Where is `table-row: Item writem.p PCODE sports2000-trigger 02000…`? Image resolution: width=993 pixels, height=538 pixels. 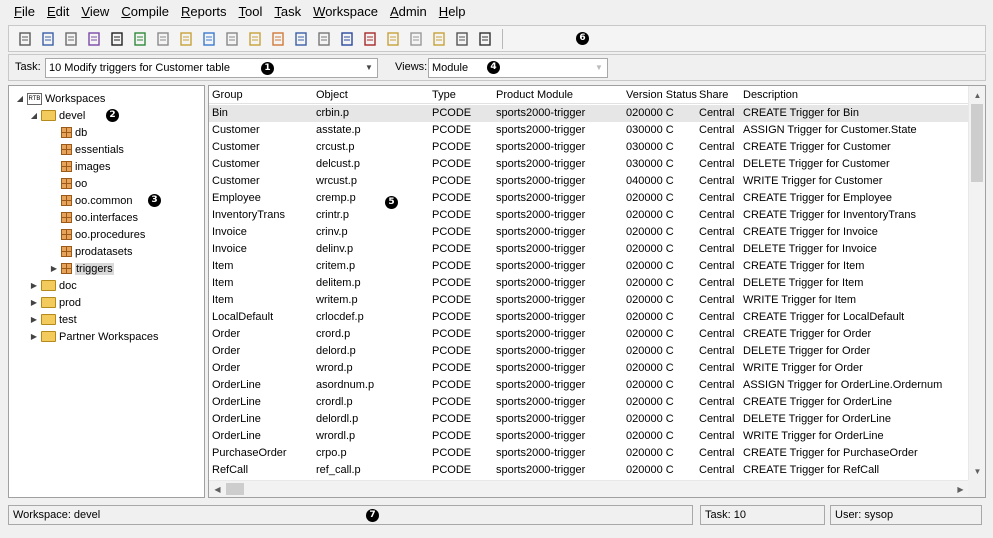
table-row: Item writem.p PCODE sports2000-trigger 02000… is located at coordinates (589, 300).